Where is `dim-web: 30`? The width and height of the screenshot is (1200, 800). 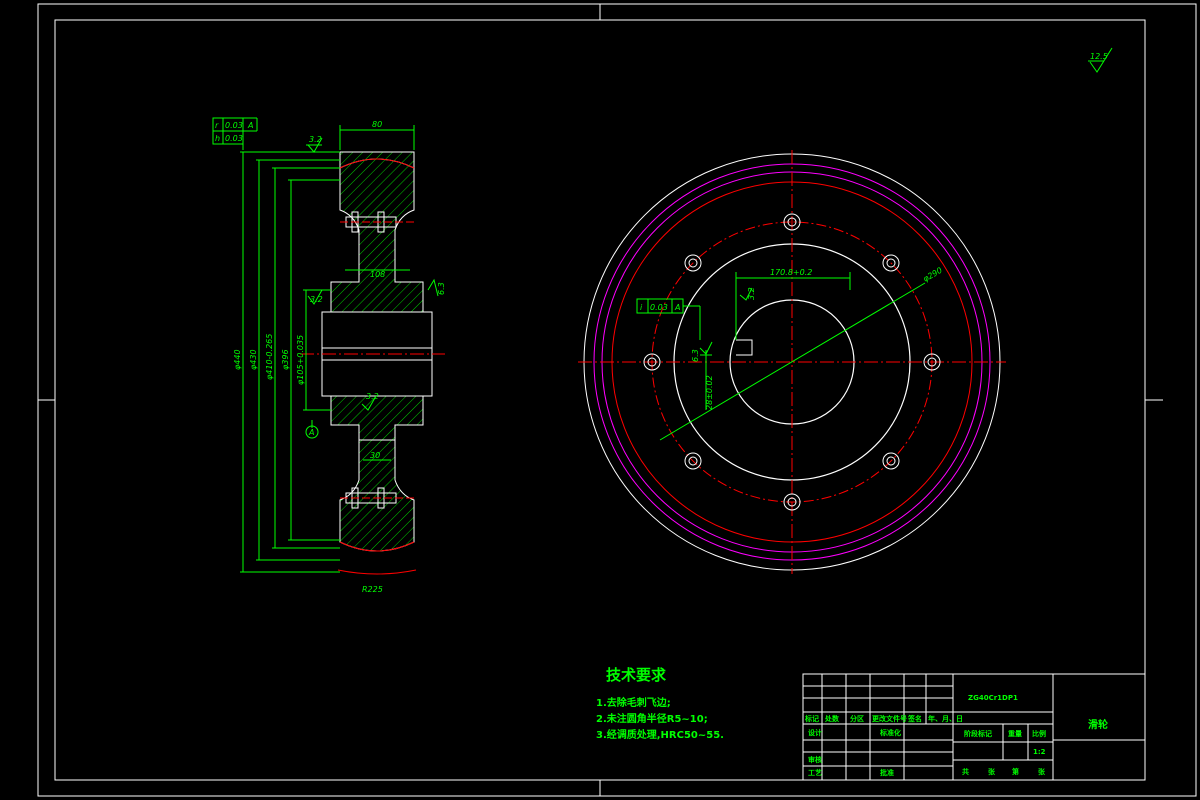 dim-web: 30 is located at coordinates (375, 455).